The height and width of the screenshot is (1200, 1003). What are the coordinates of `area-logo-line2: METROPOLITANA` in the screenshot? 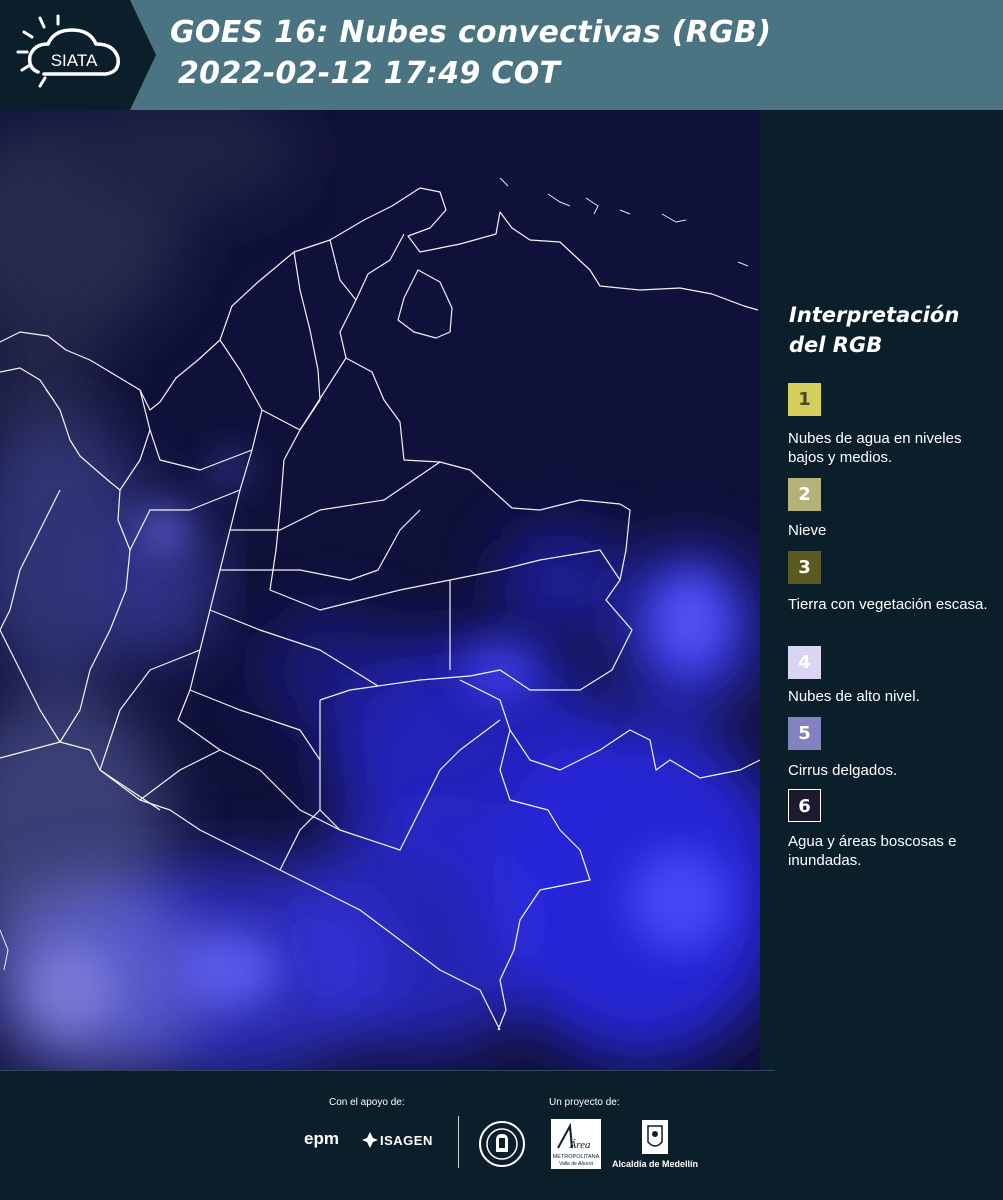 It's located at (576, 1157).